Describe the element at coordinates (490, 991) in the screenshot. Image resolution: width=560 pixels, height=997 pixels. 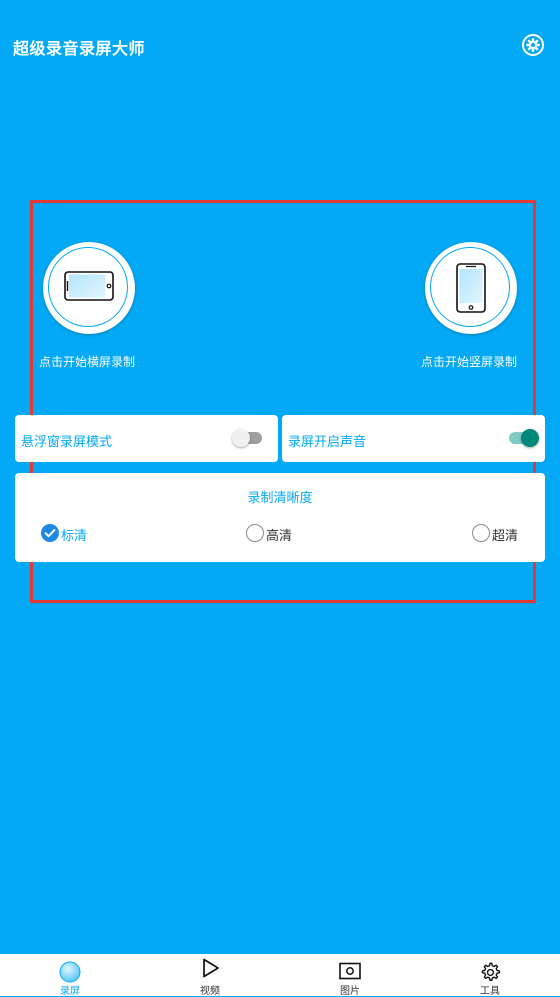
I see `nav-label-tools: 工具` at that location.